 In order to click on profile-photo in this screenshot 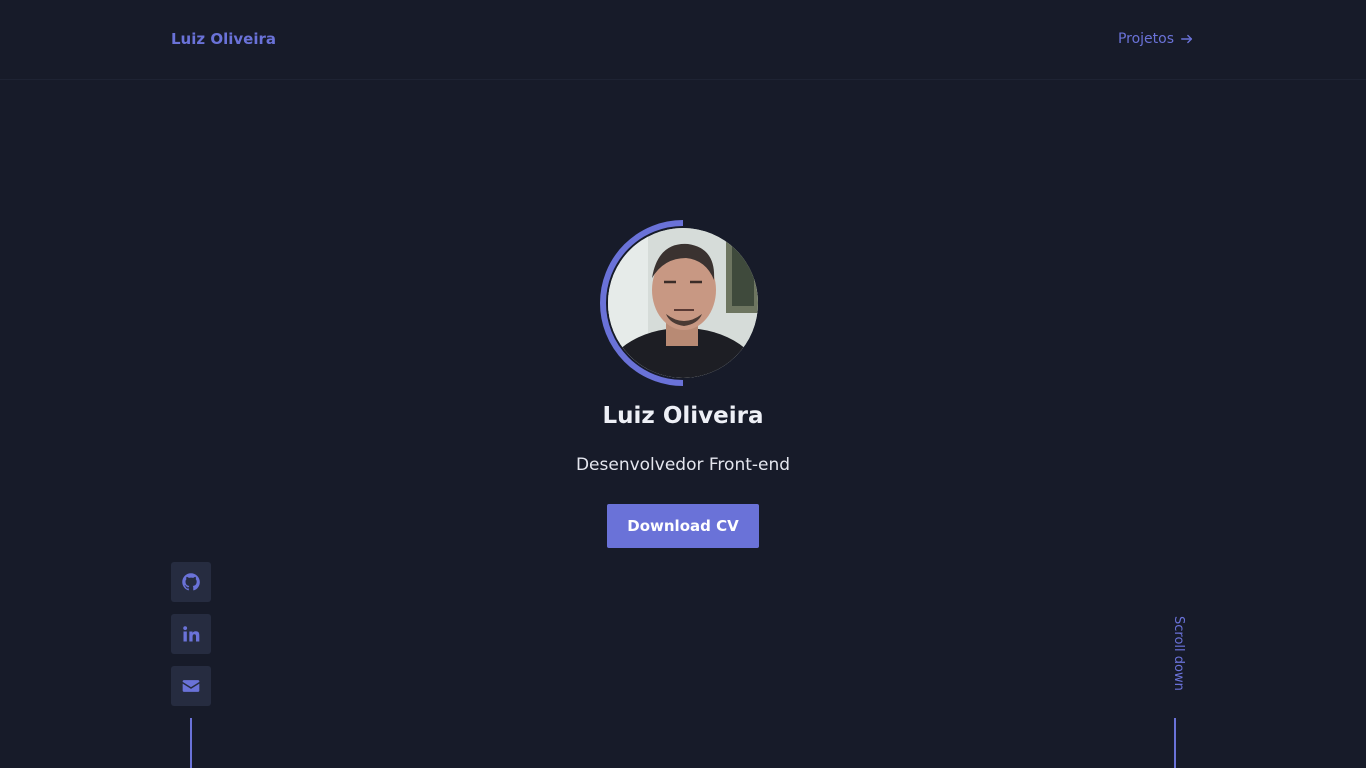, I will do `click(683, 303)`.